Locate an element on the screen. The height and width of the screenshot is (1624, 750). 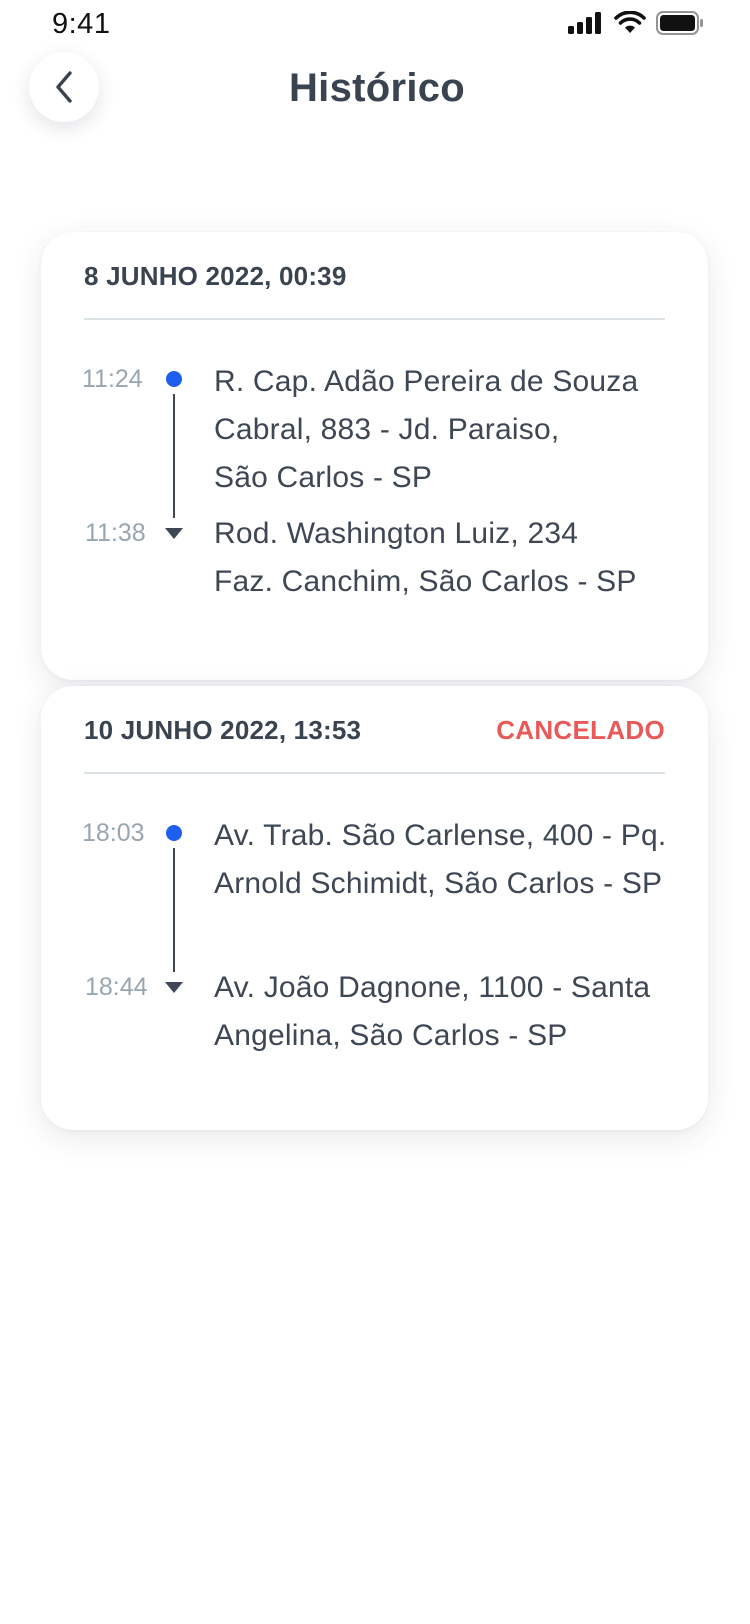
trip-date: 8 JUNHO 2022, 00:39 is located at coordinates (215, 275).